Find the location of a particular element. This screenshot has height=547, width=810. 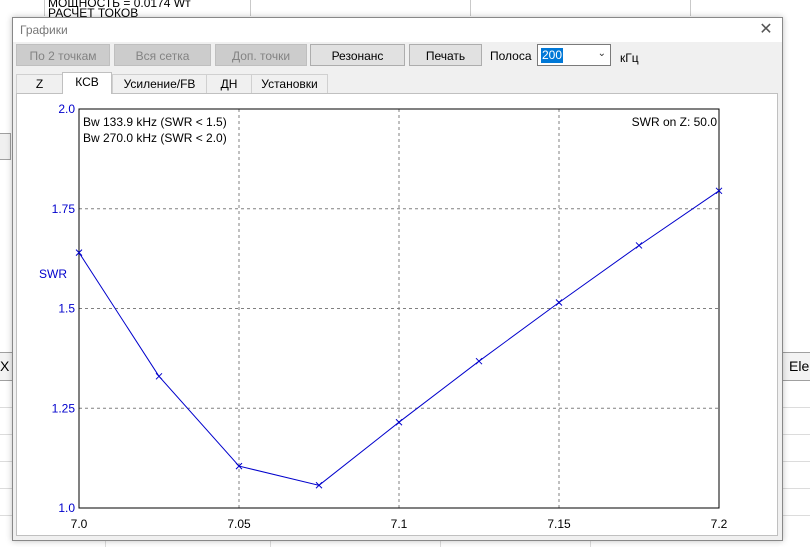

two-points-button: По 2 точкам is located at coordinates (63, 55).